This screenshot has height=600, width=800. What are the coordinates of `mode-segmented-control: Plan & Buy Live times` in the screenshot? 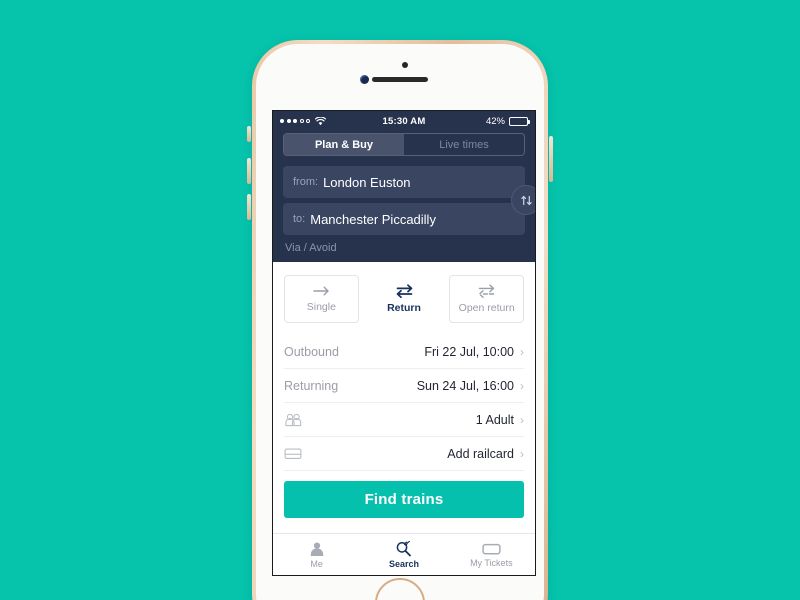 It's located at (404, 144).